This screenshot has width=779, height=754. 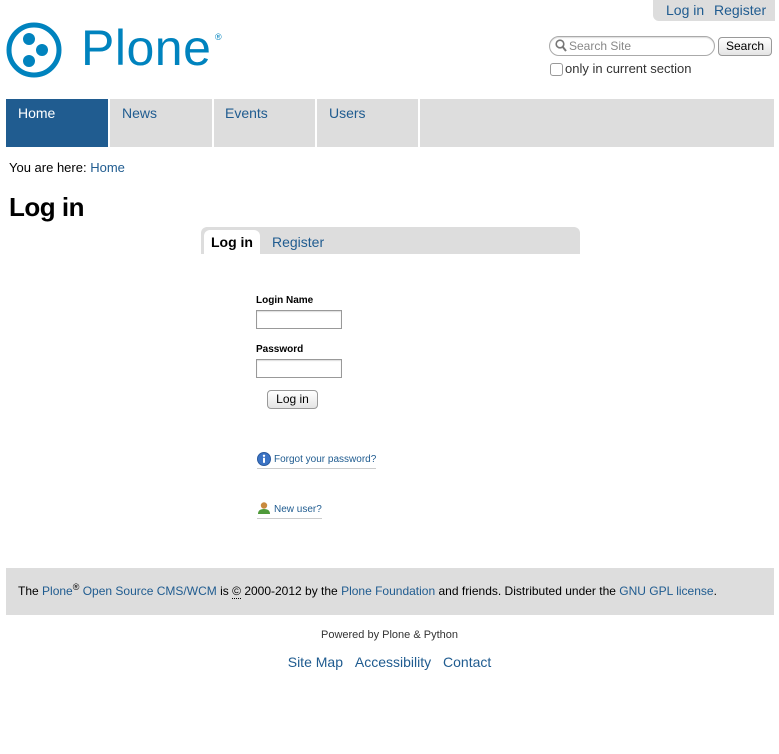 What do you see at coordinates (628, 68) in the screenshot?
I see `section-only-label: only in current section` at bounding box center [628, 68].